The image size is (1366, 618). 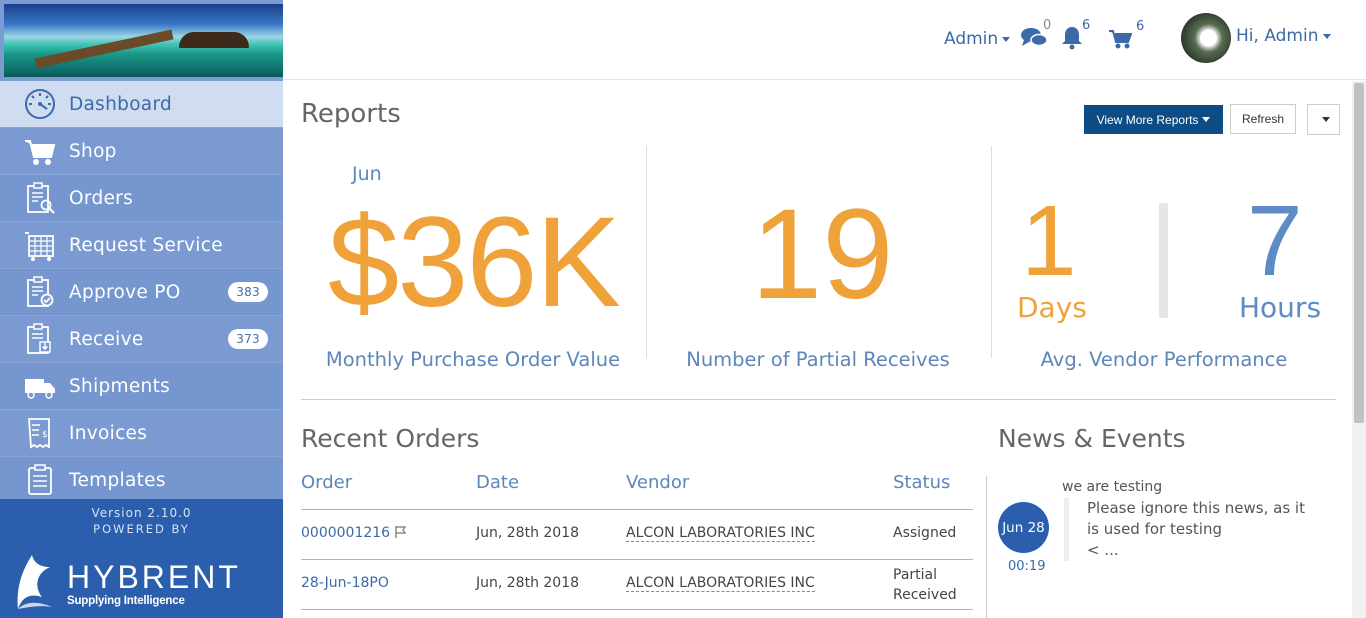 I want to click on monthly-po-label: Monthly Purchase Order Value, so click(x=473, y=359).